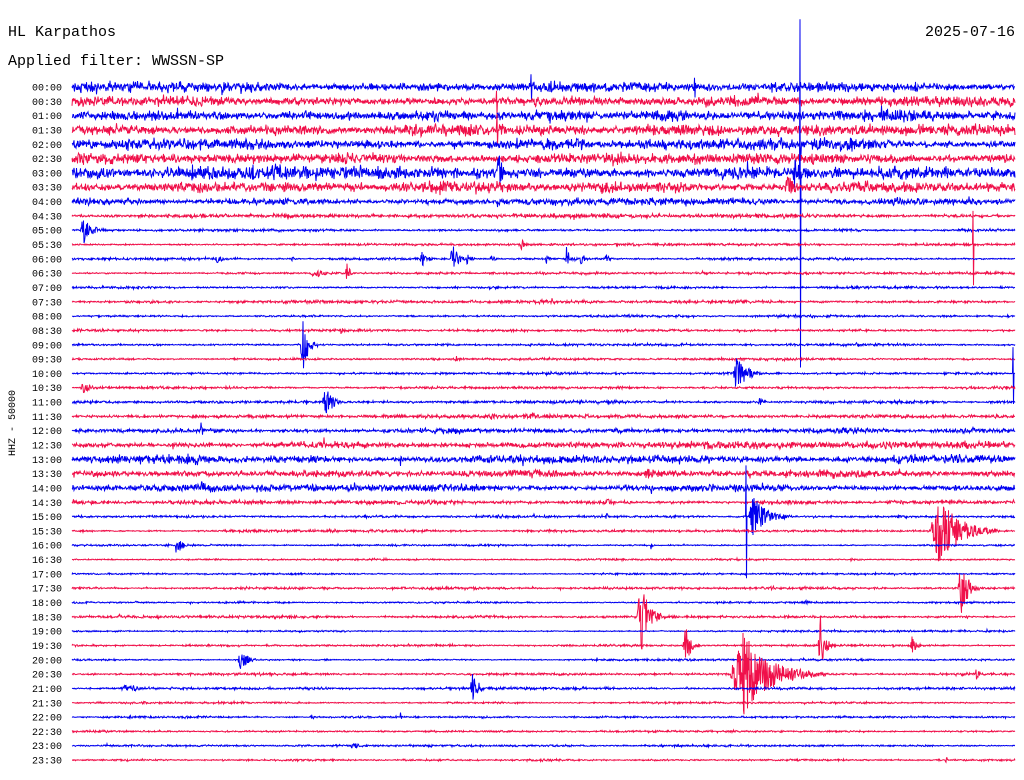 This screenshot has height=780, width=1024. I want to click on time-label-21-00: 21:00, so click(47, 690).